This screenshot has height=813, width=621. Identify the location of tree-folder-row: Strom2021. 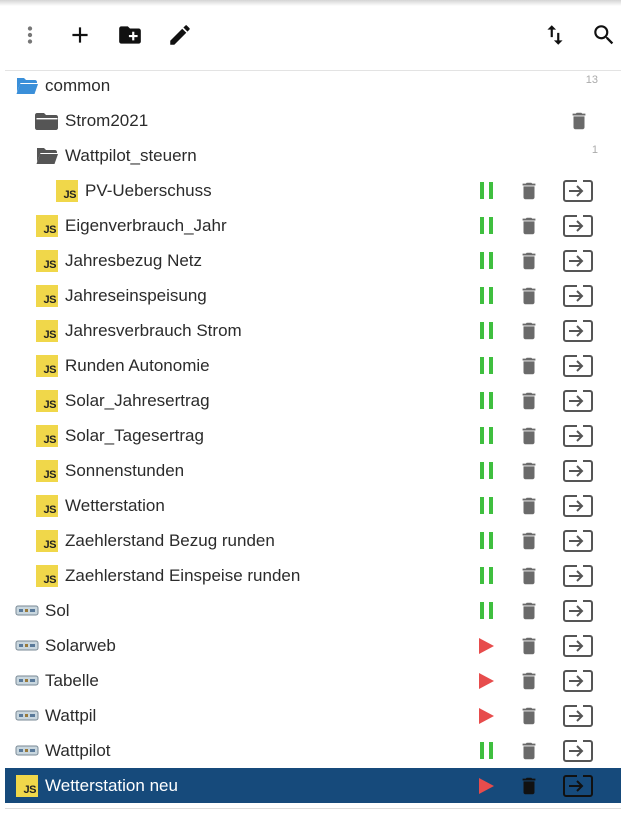
(313, 120).